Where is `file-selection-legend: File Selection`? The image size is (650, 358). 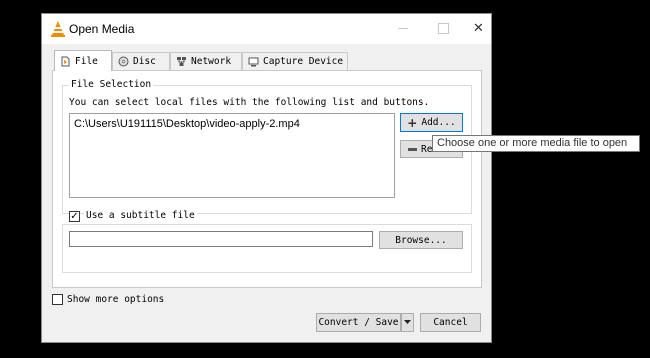 file-selection-legend: File Selection is located at coordinates (111, 84).